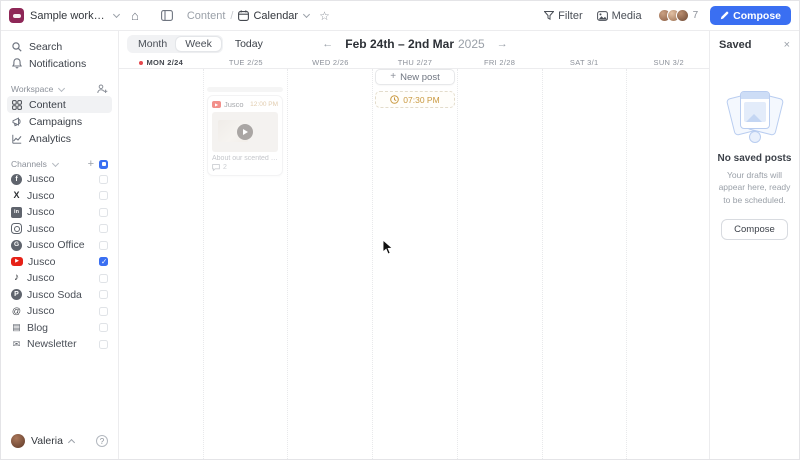 The height and width of the screenshot is (460, 800). I want to click on youtube-icon, so click(17, 262).